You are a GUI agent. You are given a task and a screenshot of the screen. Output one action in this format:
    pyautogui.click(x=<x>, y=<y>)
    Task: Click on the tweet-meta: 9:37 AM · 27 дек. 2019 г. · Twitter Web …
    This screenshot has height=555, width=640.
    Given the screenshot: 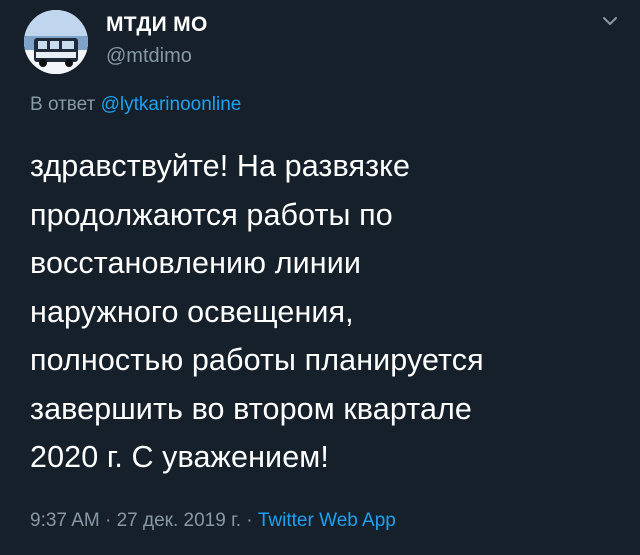 What is the action you would take?
    pyautogui.click(x=213, y=521)
    